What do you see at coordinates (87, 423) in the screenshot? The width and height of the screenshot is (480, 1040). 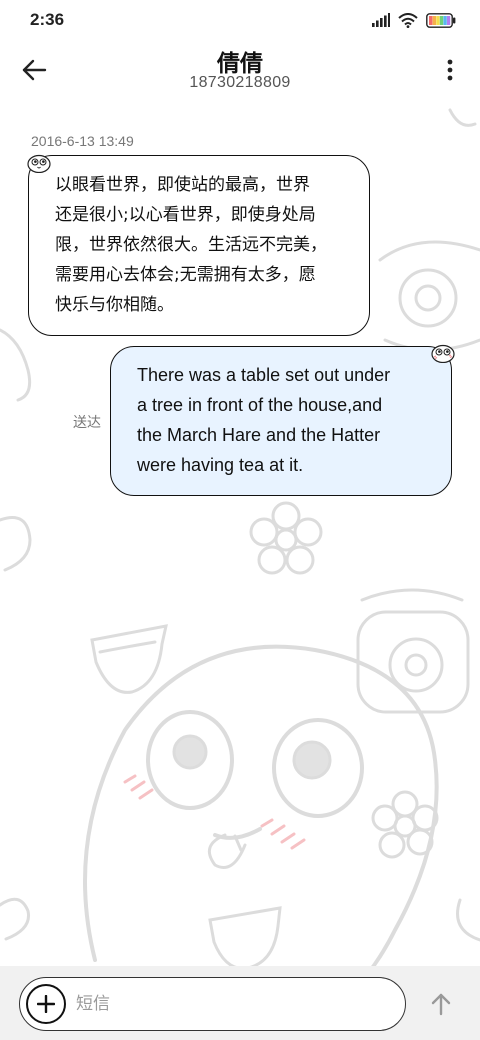 I see `delivery-status: 送达` at bounding box center [87, 423].